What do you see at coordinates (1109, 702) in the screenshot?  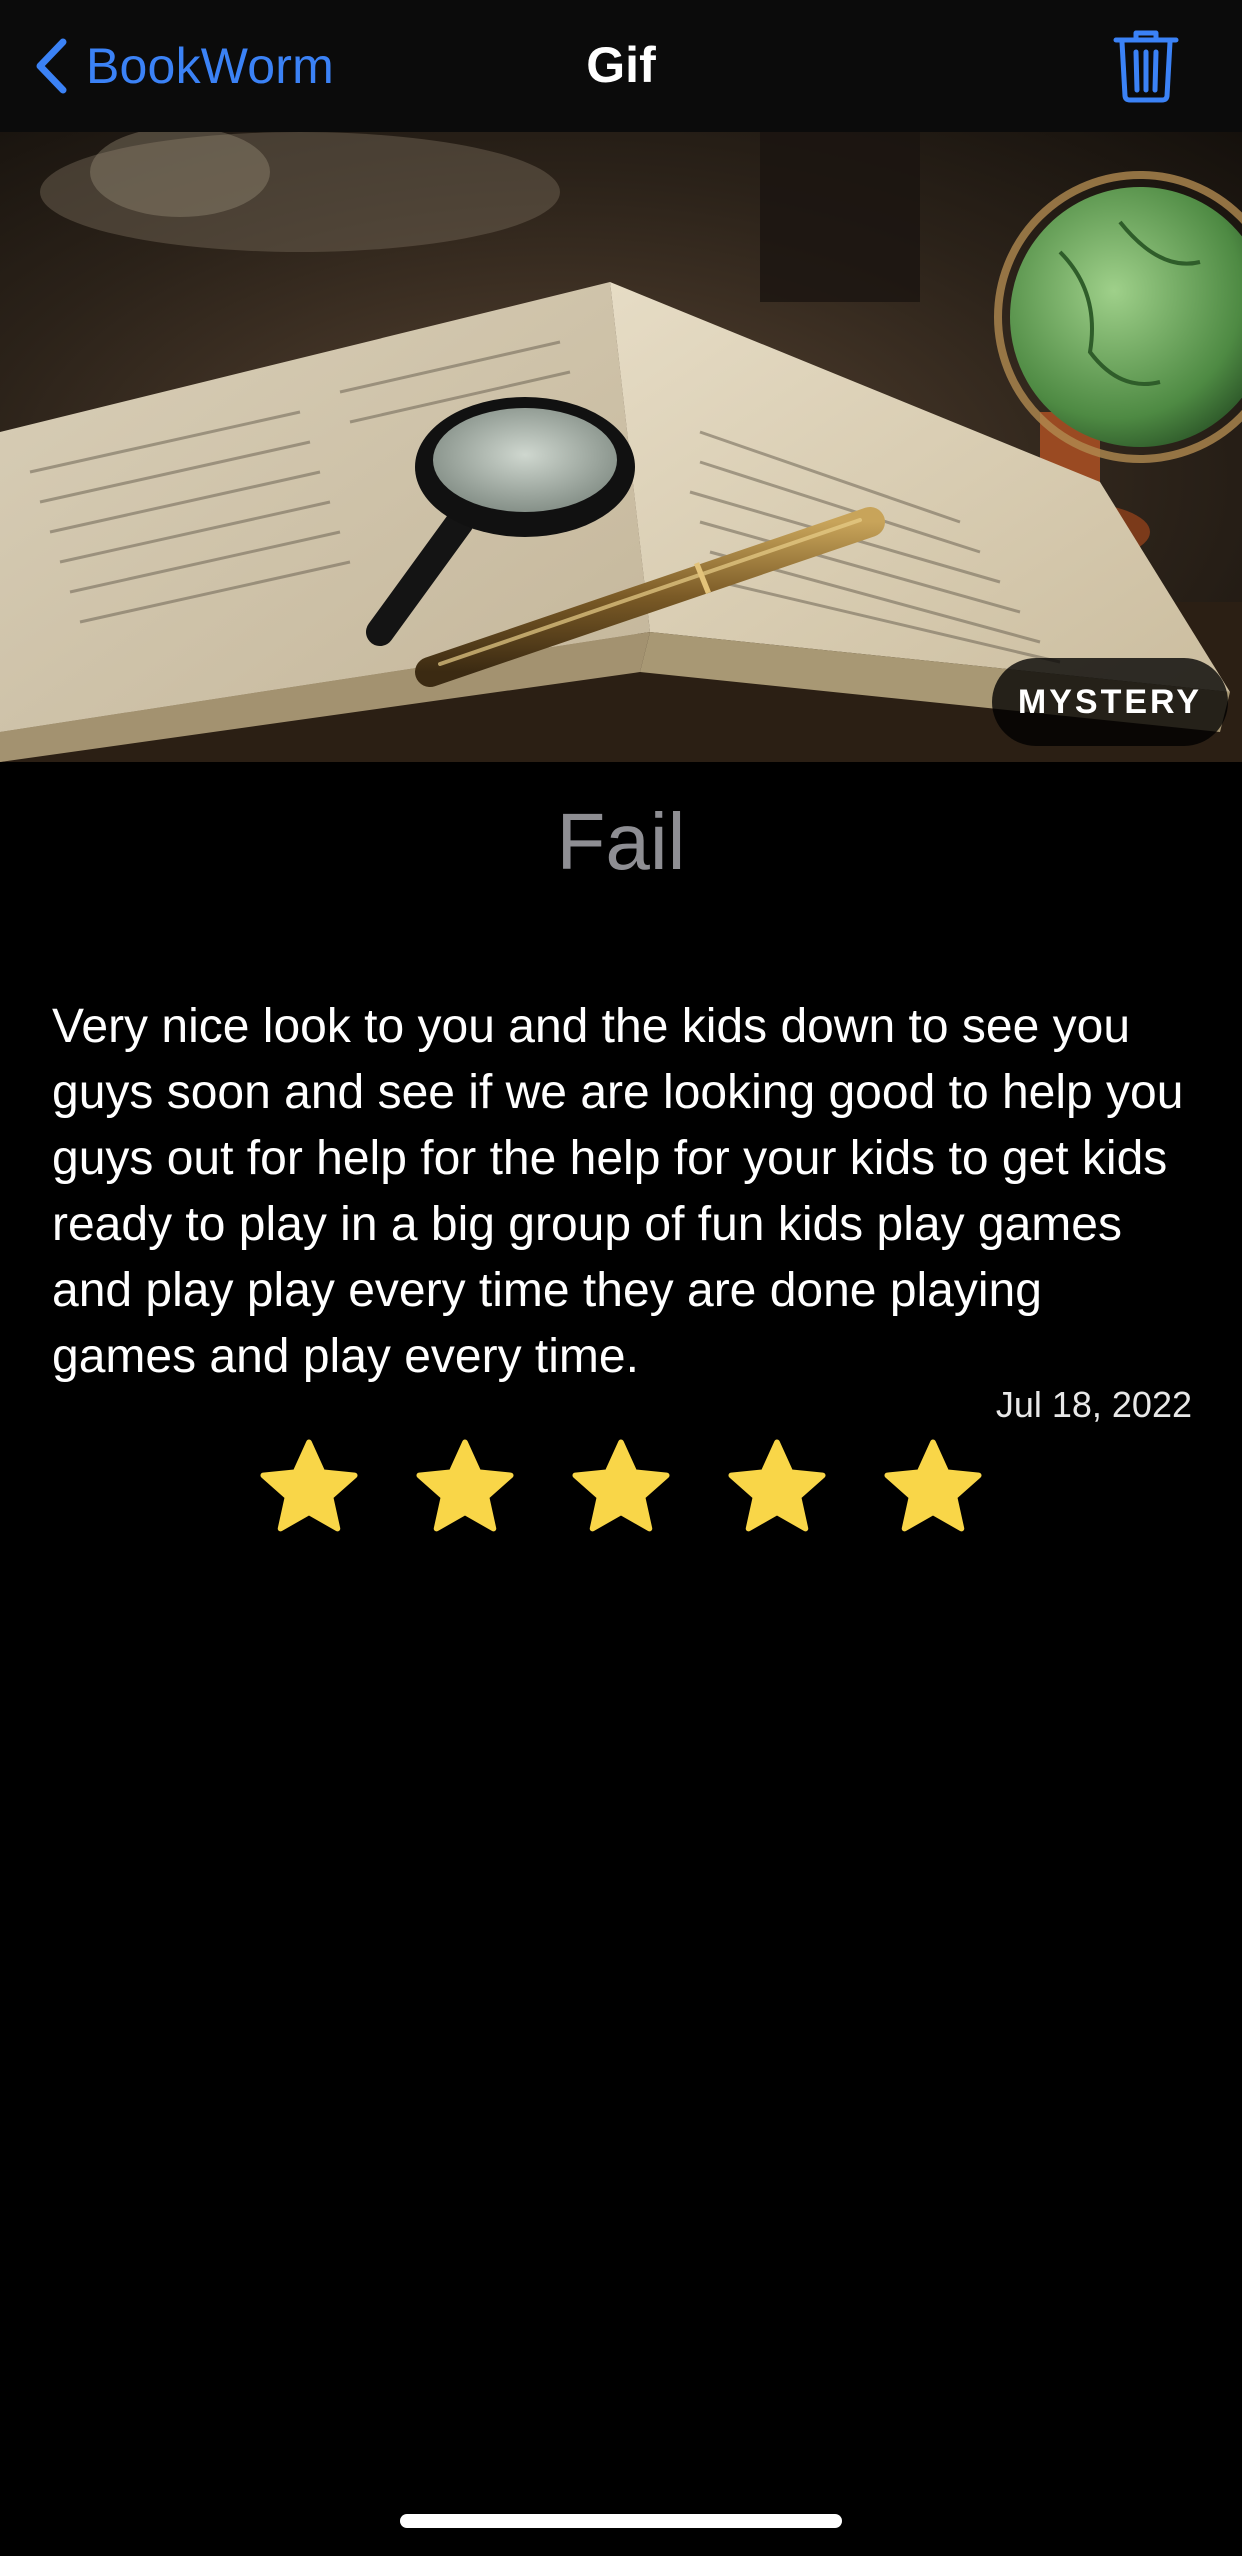 I see `genre-badge: MYSTERY` at bounding box center [1109, 702].